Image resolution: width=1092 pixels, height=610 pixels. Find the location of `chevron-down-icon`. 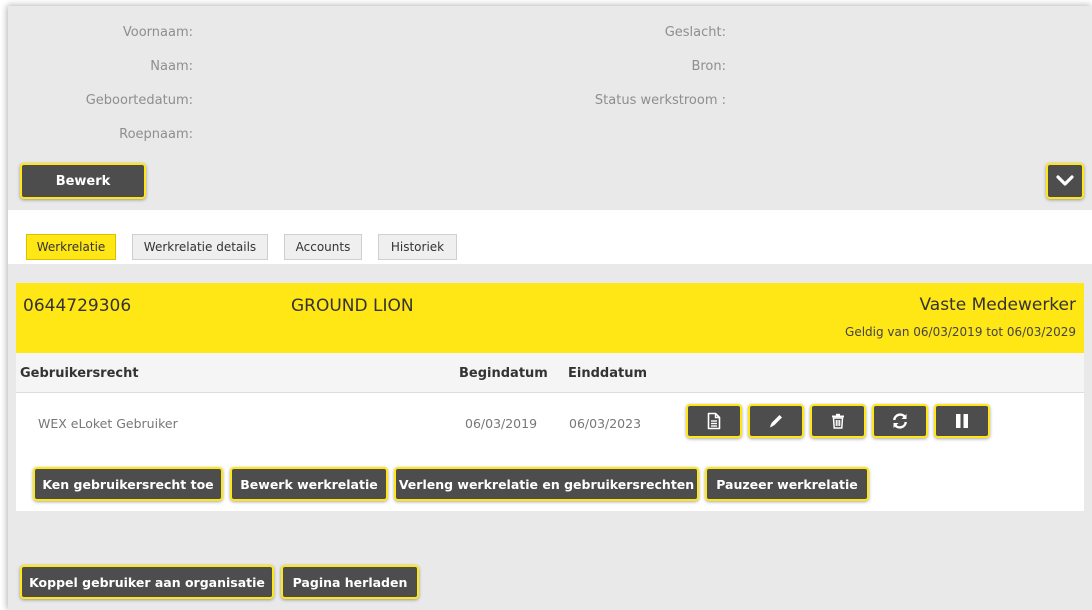

chevron-down-icon is located at coordinates (1065, 180).